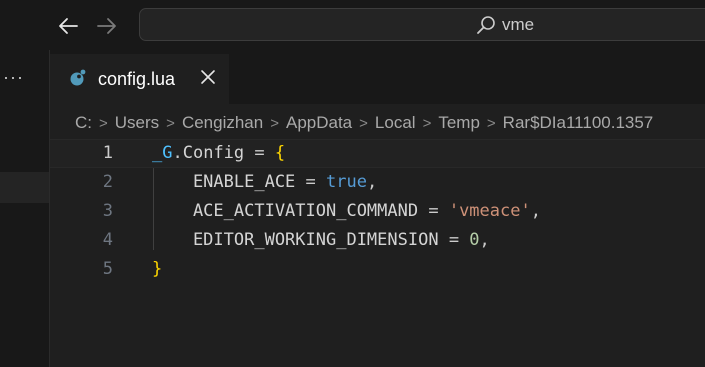 The height and width of the screenshot is (367, 705). What do you see at coordinates (518, 24) in the screenshot?
I see `search-text: vme` at bounding box center [518, 24].